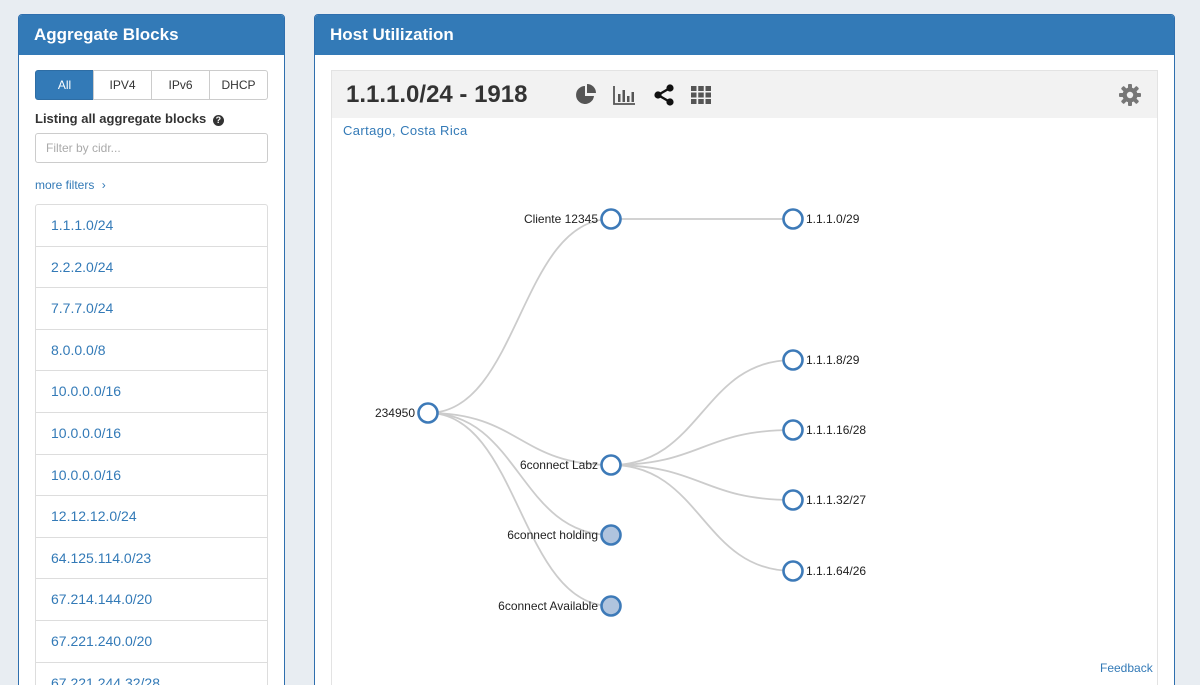 The image size is (1200, 685). Describe the element at coordinates (151, 642) in the screenshot. I see `list-item: 67.221.240.0/20` at that location.